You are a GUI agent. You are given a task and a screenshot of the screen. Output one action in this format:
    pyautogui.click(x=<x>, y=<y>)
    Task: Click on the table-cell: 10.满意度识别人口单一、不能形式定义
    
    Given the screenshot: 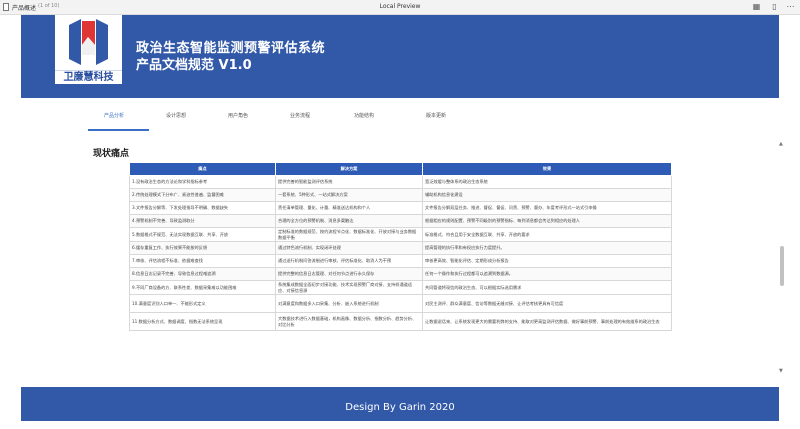 What is the action you would take?
    pyautogui.click(x=202, y=303)
    